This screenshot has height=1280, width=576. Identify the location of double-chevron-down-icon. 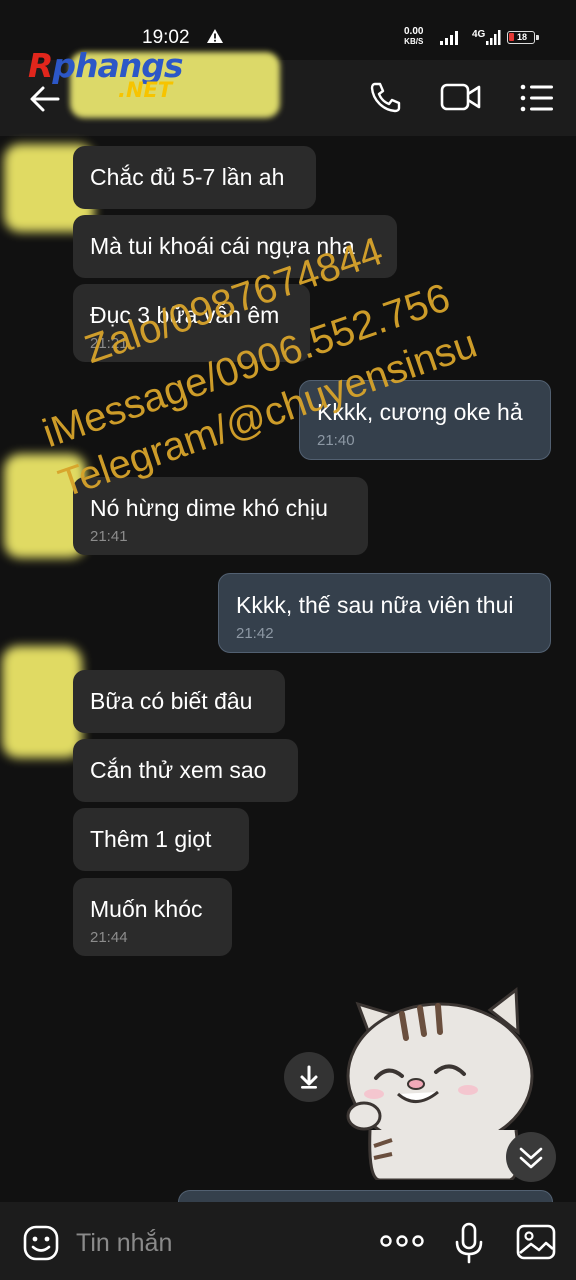
(531, 1158).